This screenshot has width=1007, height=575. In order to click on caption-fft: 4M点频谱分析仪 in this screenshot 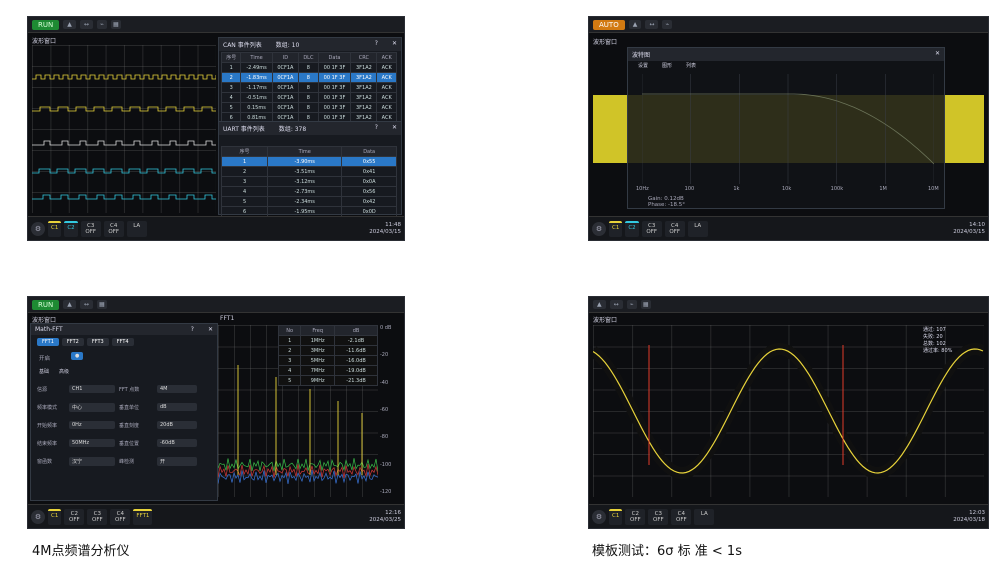, I will do `click(81, 551)`.